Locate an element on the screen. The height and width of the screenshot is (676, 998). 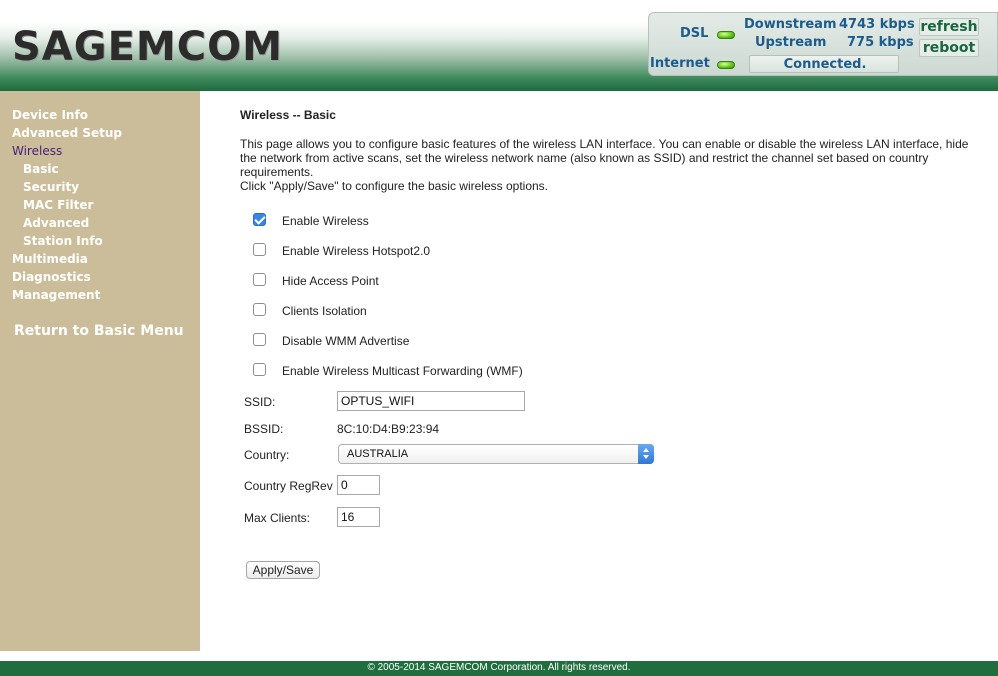
connection-status: Connected. is located at coordinates (825, 64).